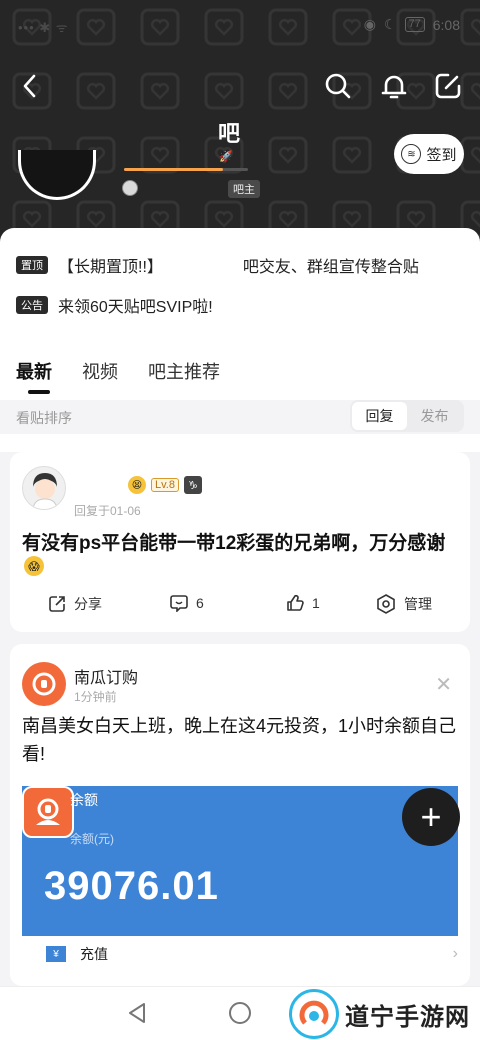 This screenshot has width=480, height=1040. What do you see at coordinates (135, 307) in the screenshot?
I see `announcement-text: 来领60天贴吧SVIP啦!` at bounding box center [135, 307].